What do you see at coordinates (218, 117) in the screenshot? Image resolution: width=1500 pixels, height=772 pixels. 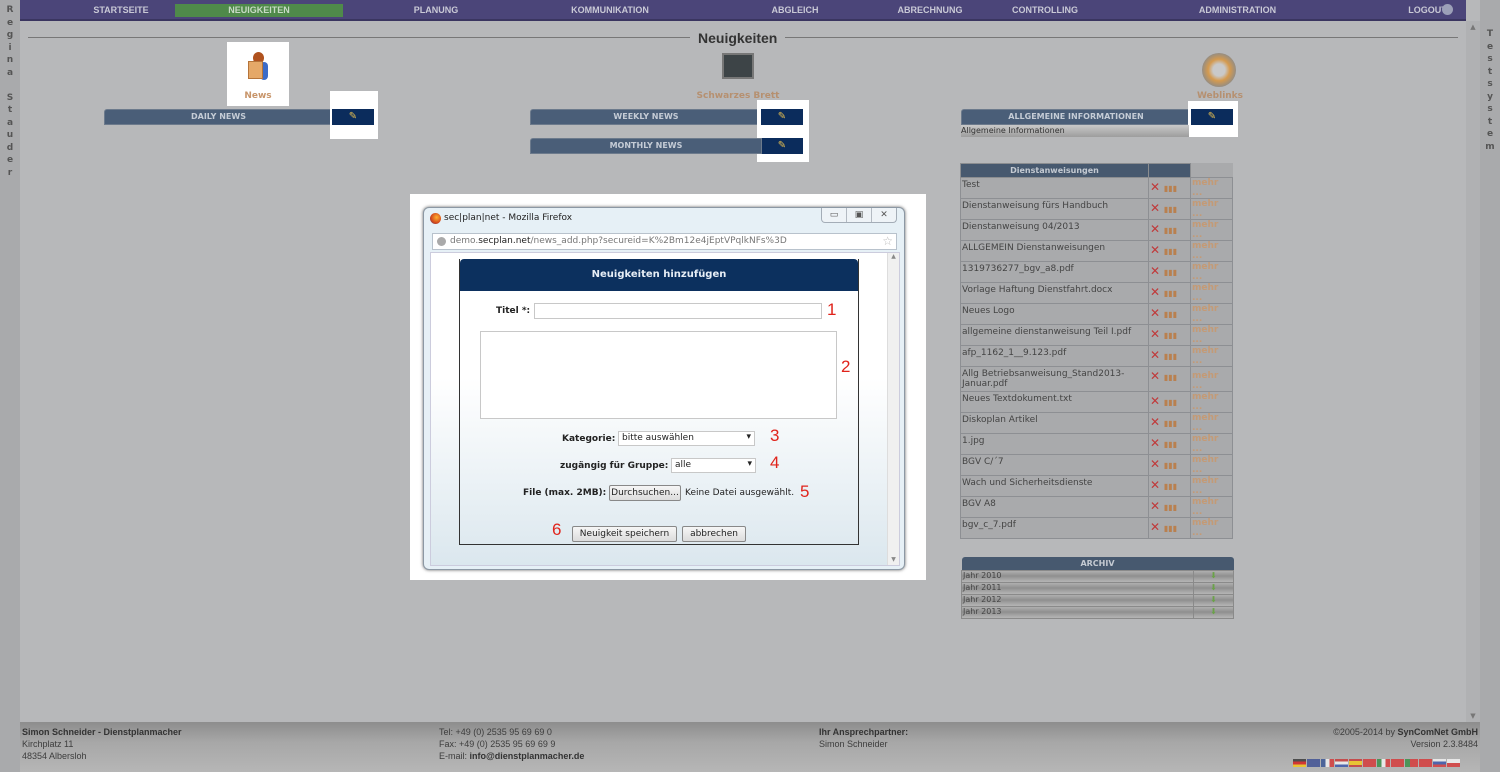 I see `daily-news-bar: DAILY NEWS` at bounding box center [218, 117].